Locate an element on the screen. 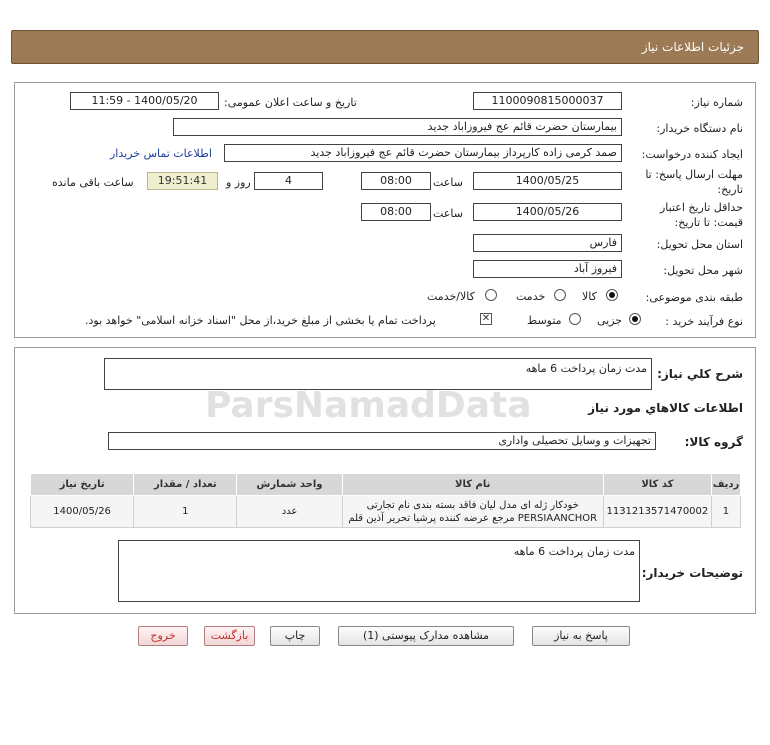 The height and width of the screenshot is (745, 770). general-description-label: شرح کلي نياز: is located at coordinates (700, 374).